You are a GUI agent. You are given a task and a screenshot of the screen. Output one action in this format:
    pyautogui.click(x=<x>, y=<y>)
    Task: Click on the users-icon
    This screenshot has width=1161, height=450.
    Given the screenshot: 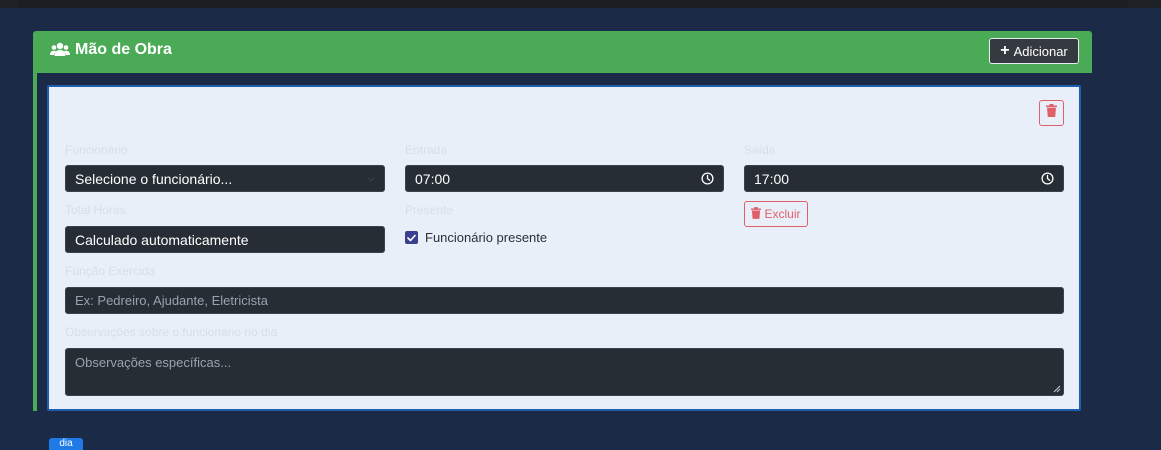 What is the action you would take?
    pyautogui.click(x=60, y=50)
    